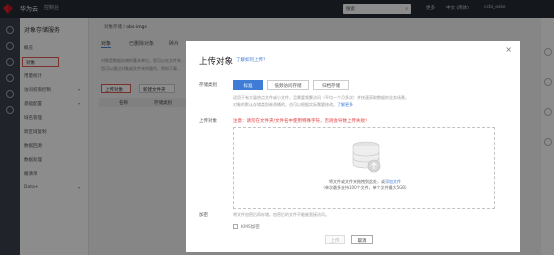 The height and width of the screenshot is (255, 554). What do you see at coordinates (208, 85) in the screenshot?
I see `storage-class-label: 存储类别` at bounding box center [208, 85].